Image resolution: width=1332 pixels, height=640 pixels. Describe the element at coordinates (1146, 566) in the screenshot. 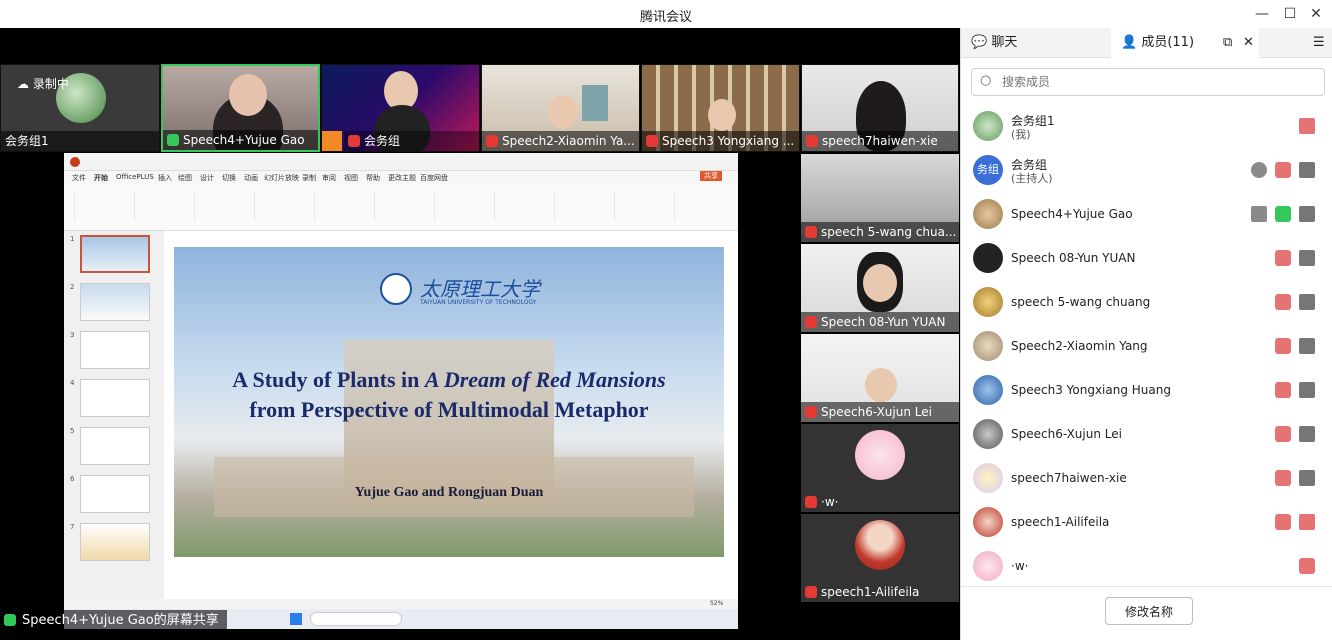

I see `member-item: ·w·` at that location.